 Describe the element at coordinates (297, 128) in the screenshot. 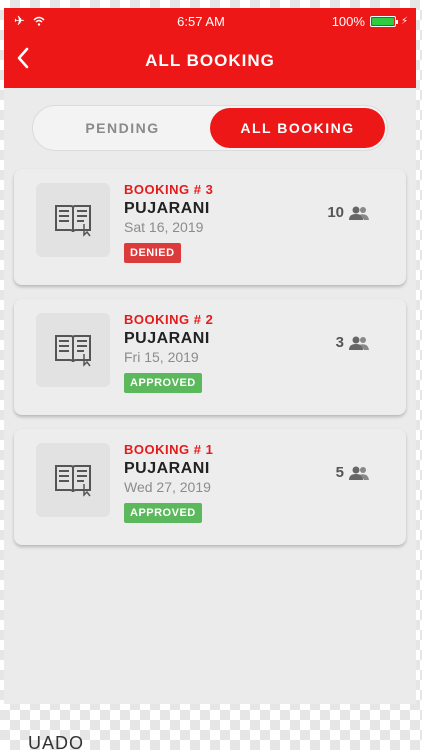

I see `tab-all-booking: ALL BOOKING` at that location.